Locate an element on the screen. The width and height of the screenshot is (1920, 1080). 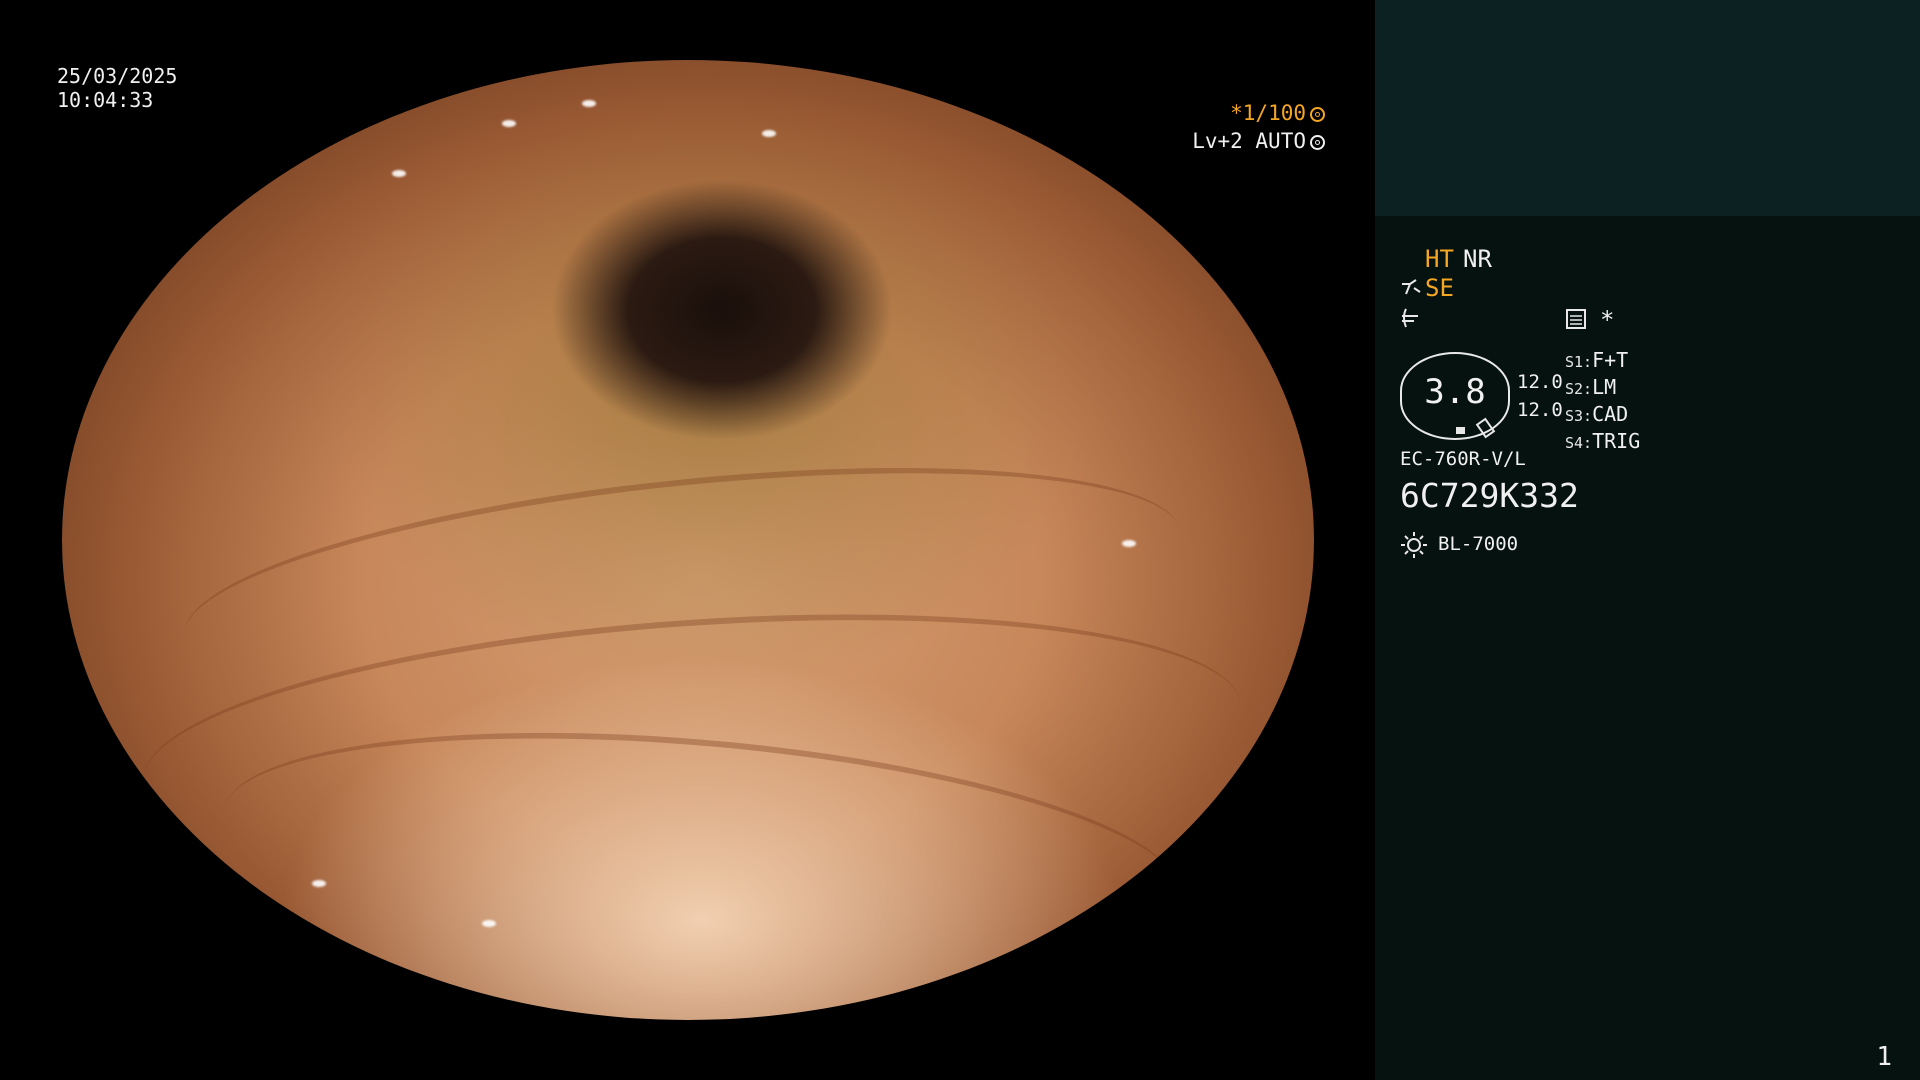
zoom-value: 3.8 is located at coordinates (1455, 392).